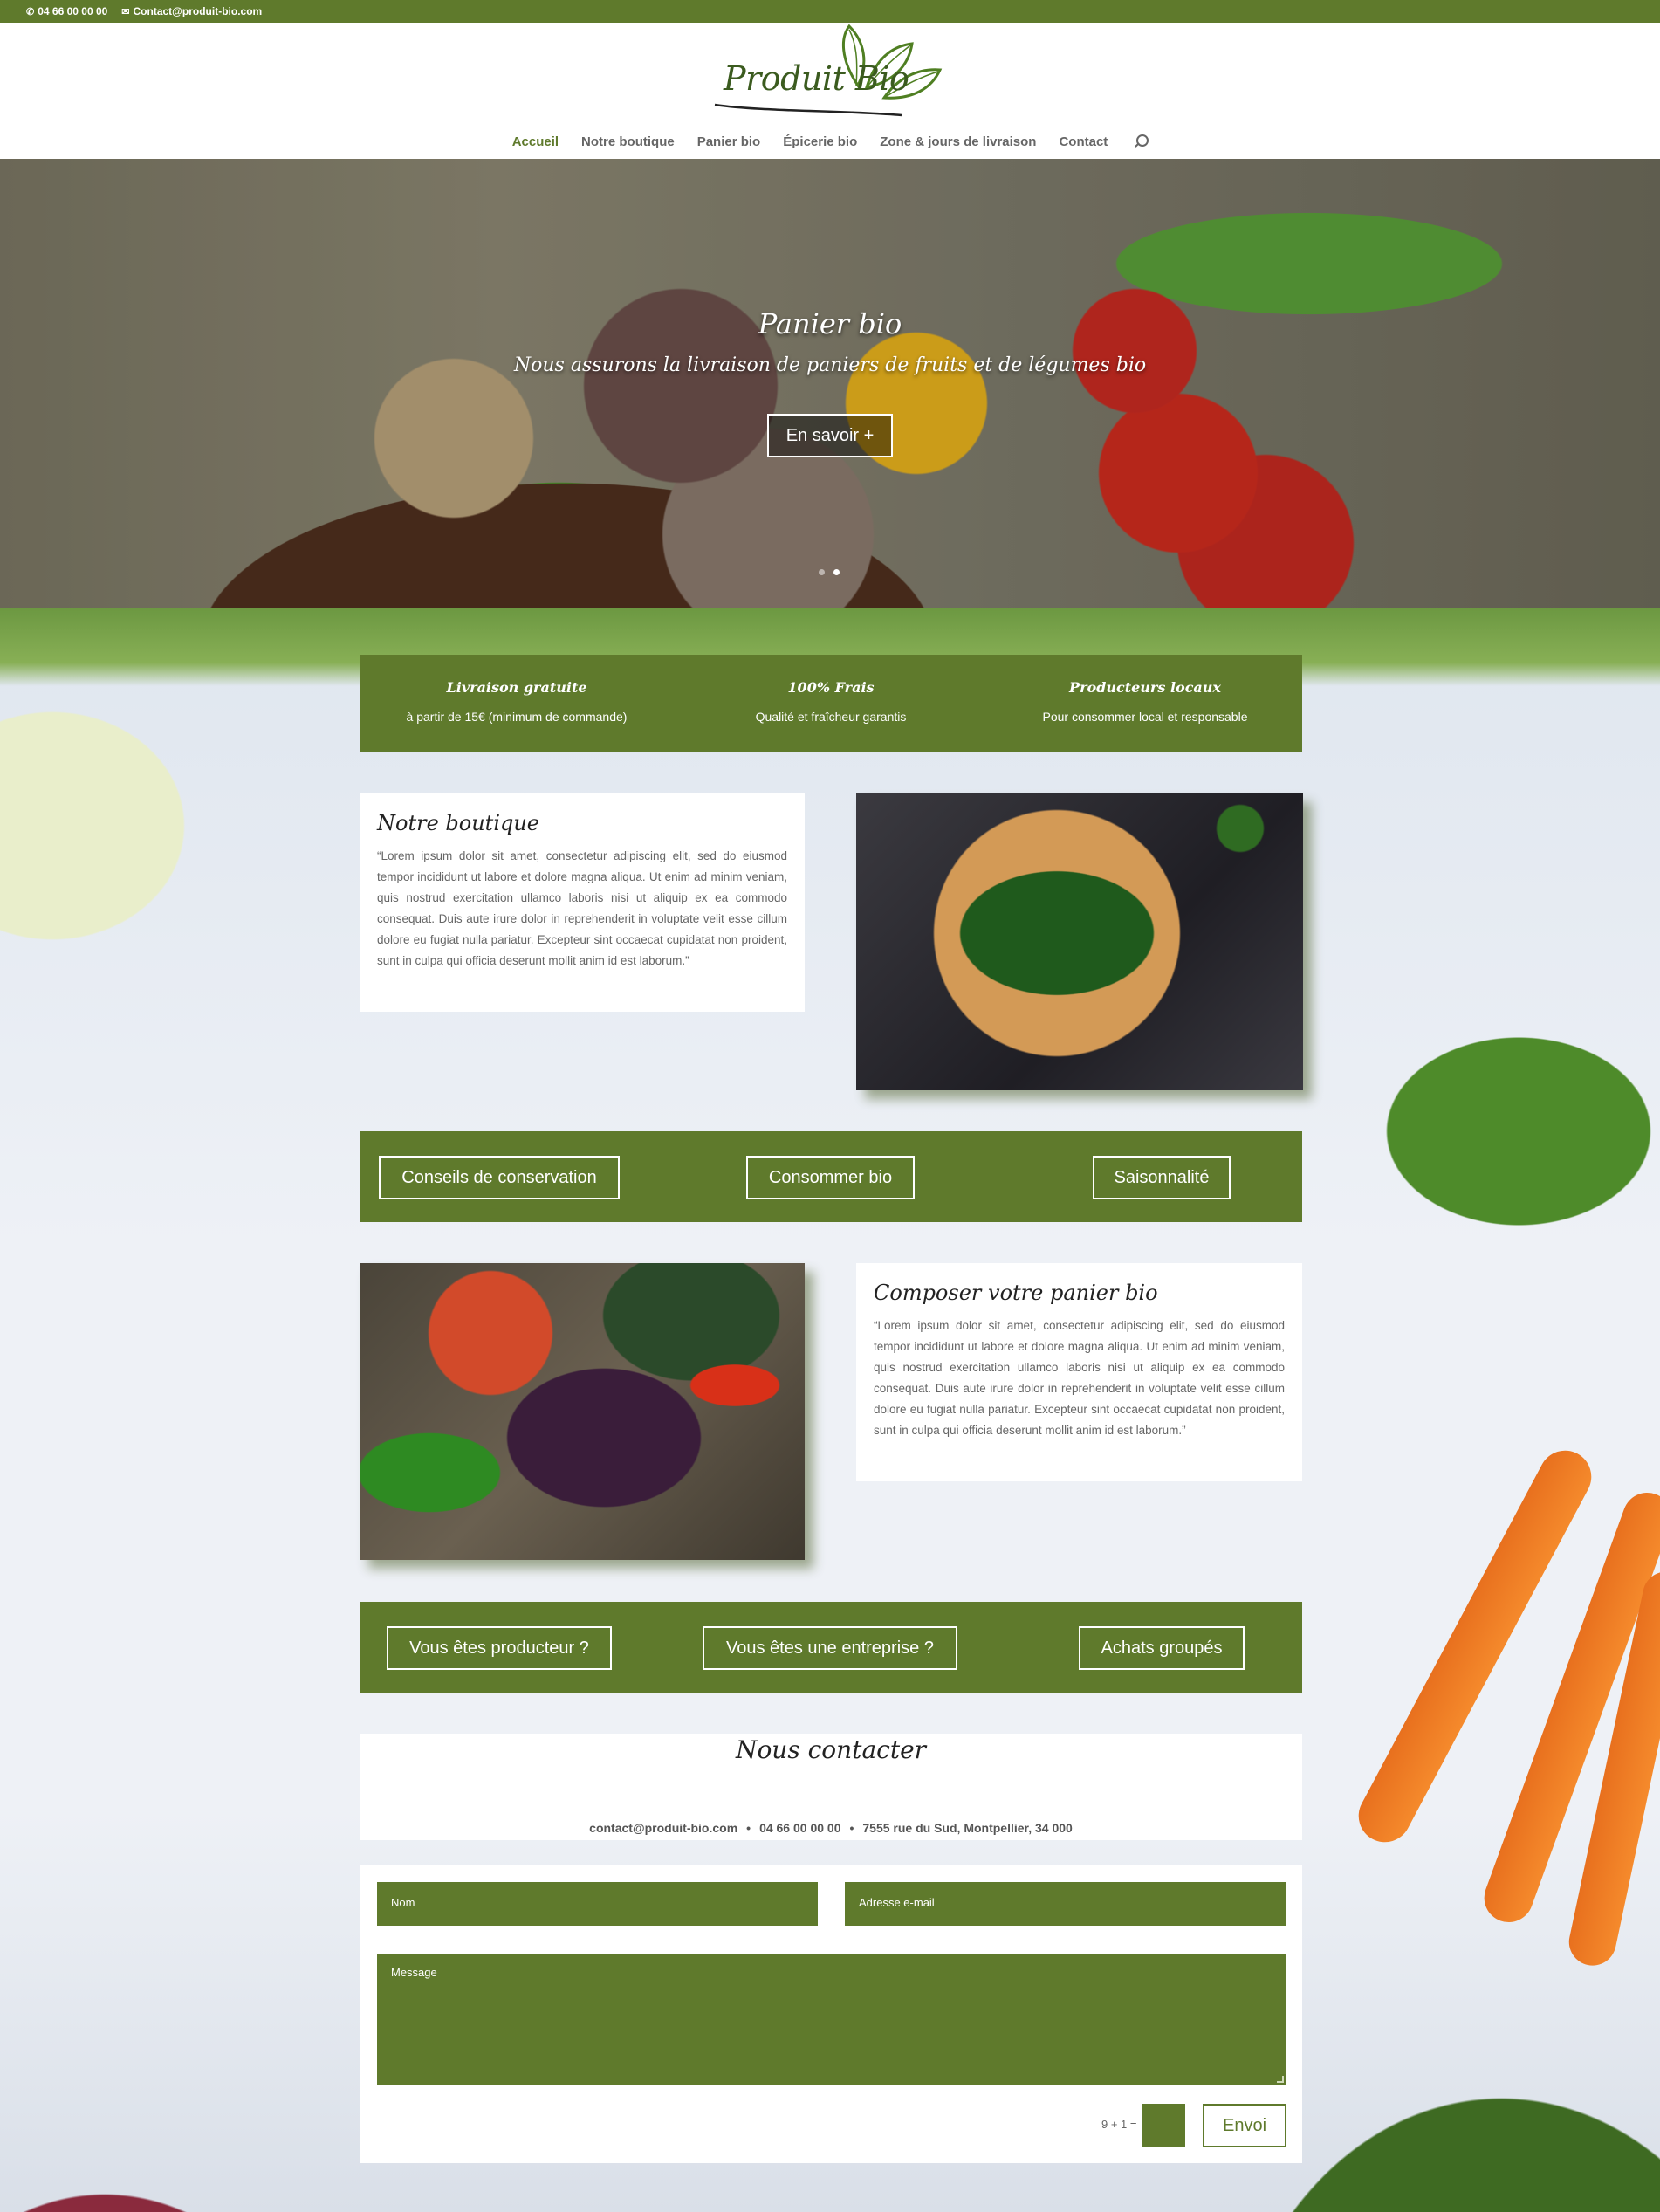 This screenshot has width=1660, height=2212. What do you see at coordinates (414, 1973) in the screenshot?
I see `message-placeholder: Message` at bounding box center [414, 1973].